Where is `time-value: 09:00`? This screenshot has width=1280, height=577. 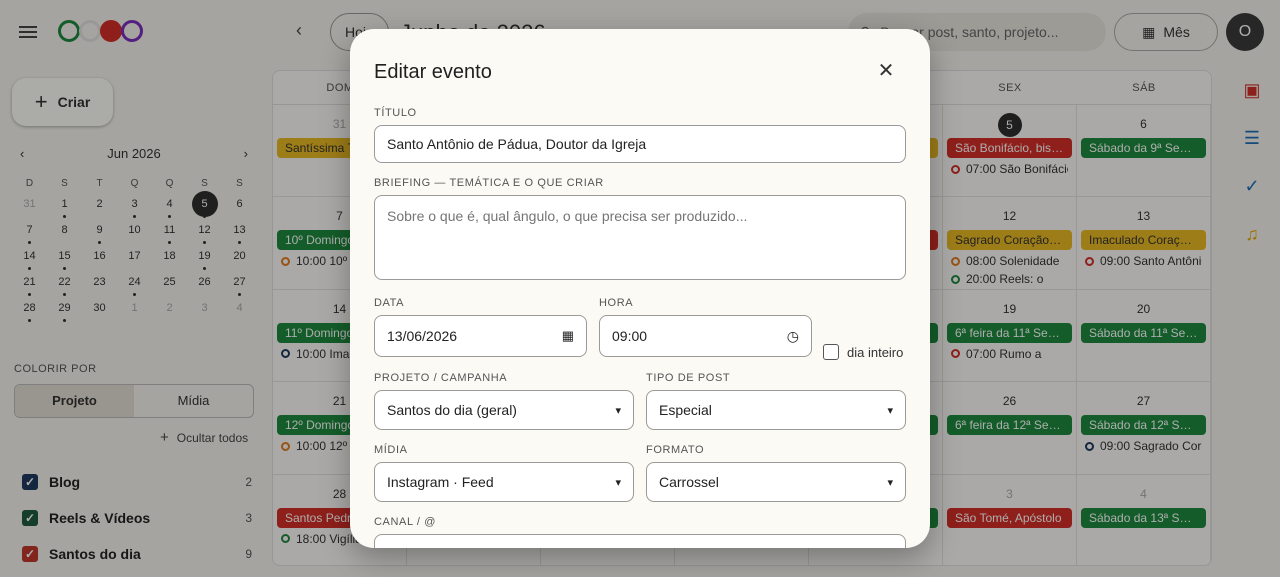
time-value: 09:00 is located at coordinates (630, 336).